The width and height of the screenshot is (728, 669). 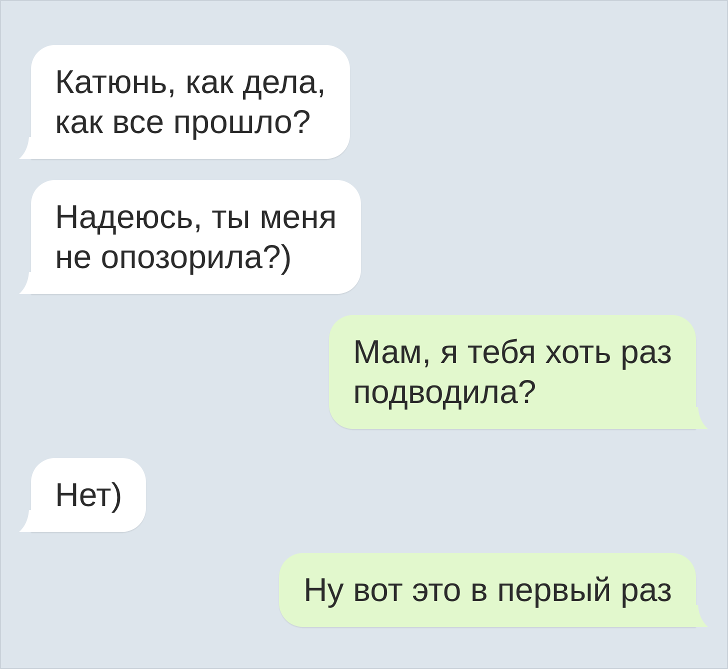 I want to click on message-text: Катюнь, как дела, как все прошло?, so click(x=190, y=102).